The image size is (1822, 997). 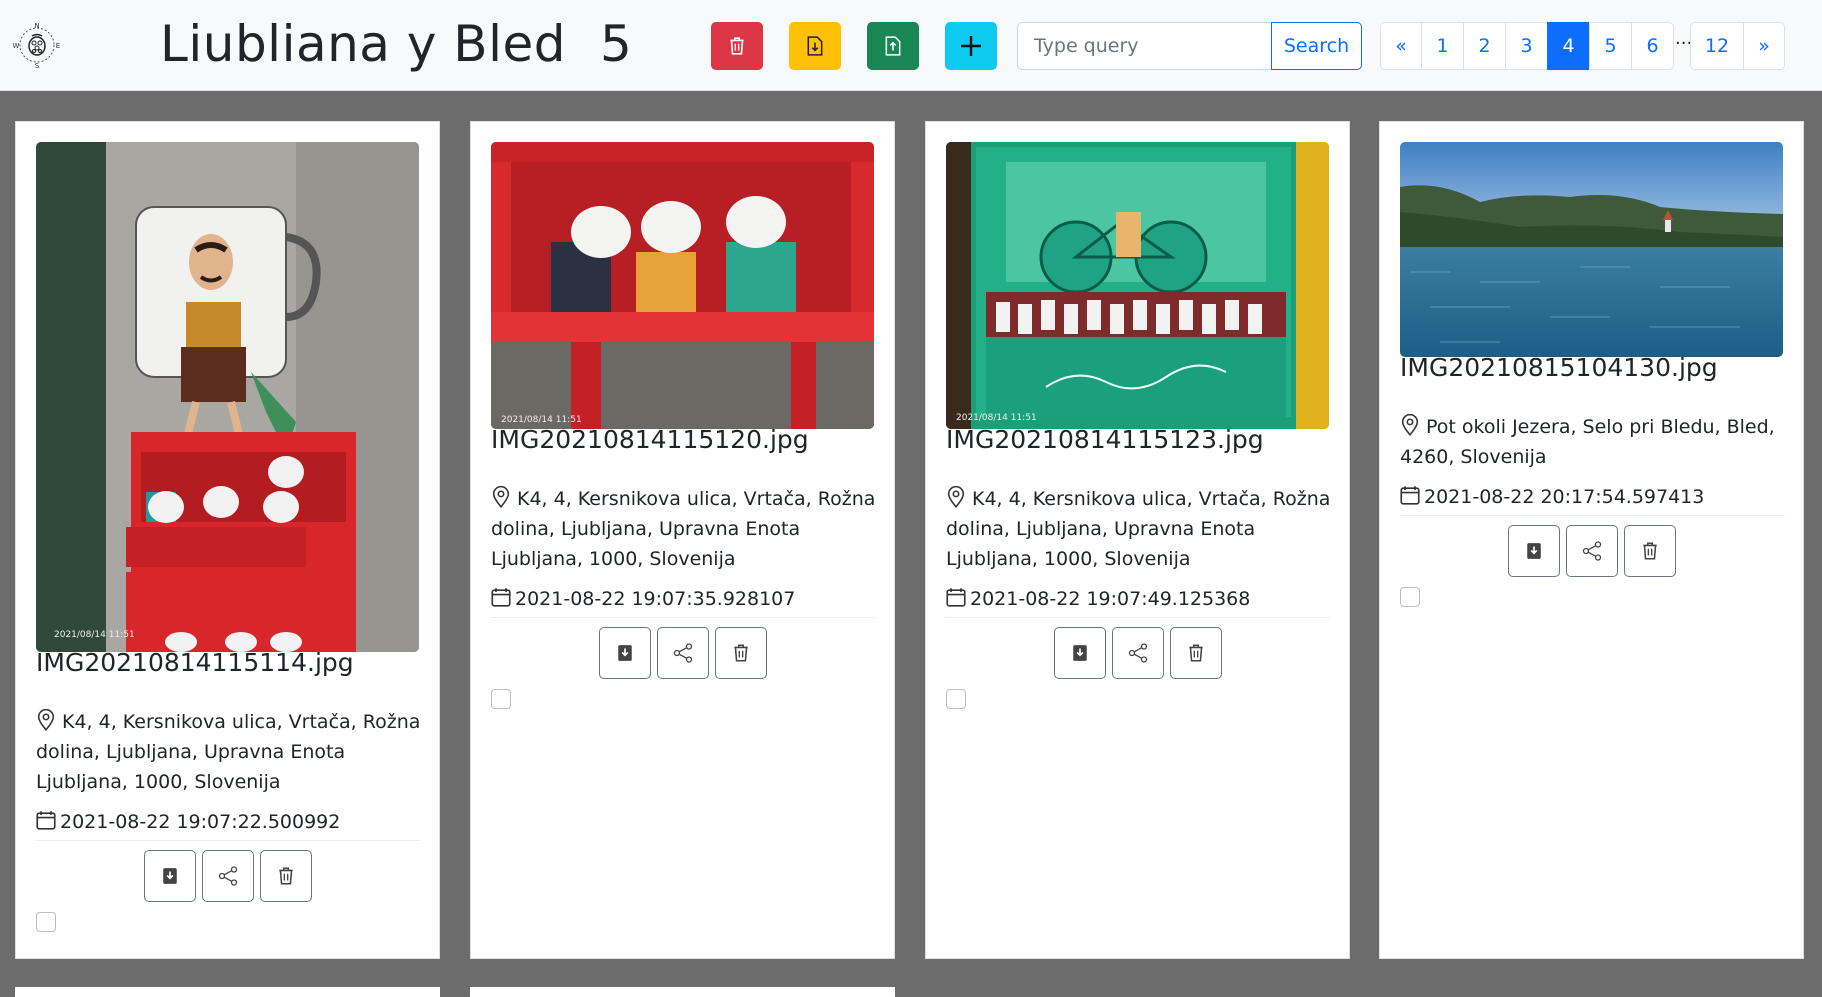 What do you see at coordinates (37, 66) in the screenshot?
I see `svg-text: S` at bounding box center [37, 66].